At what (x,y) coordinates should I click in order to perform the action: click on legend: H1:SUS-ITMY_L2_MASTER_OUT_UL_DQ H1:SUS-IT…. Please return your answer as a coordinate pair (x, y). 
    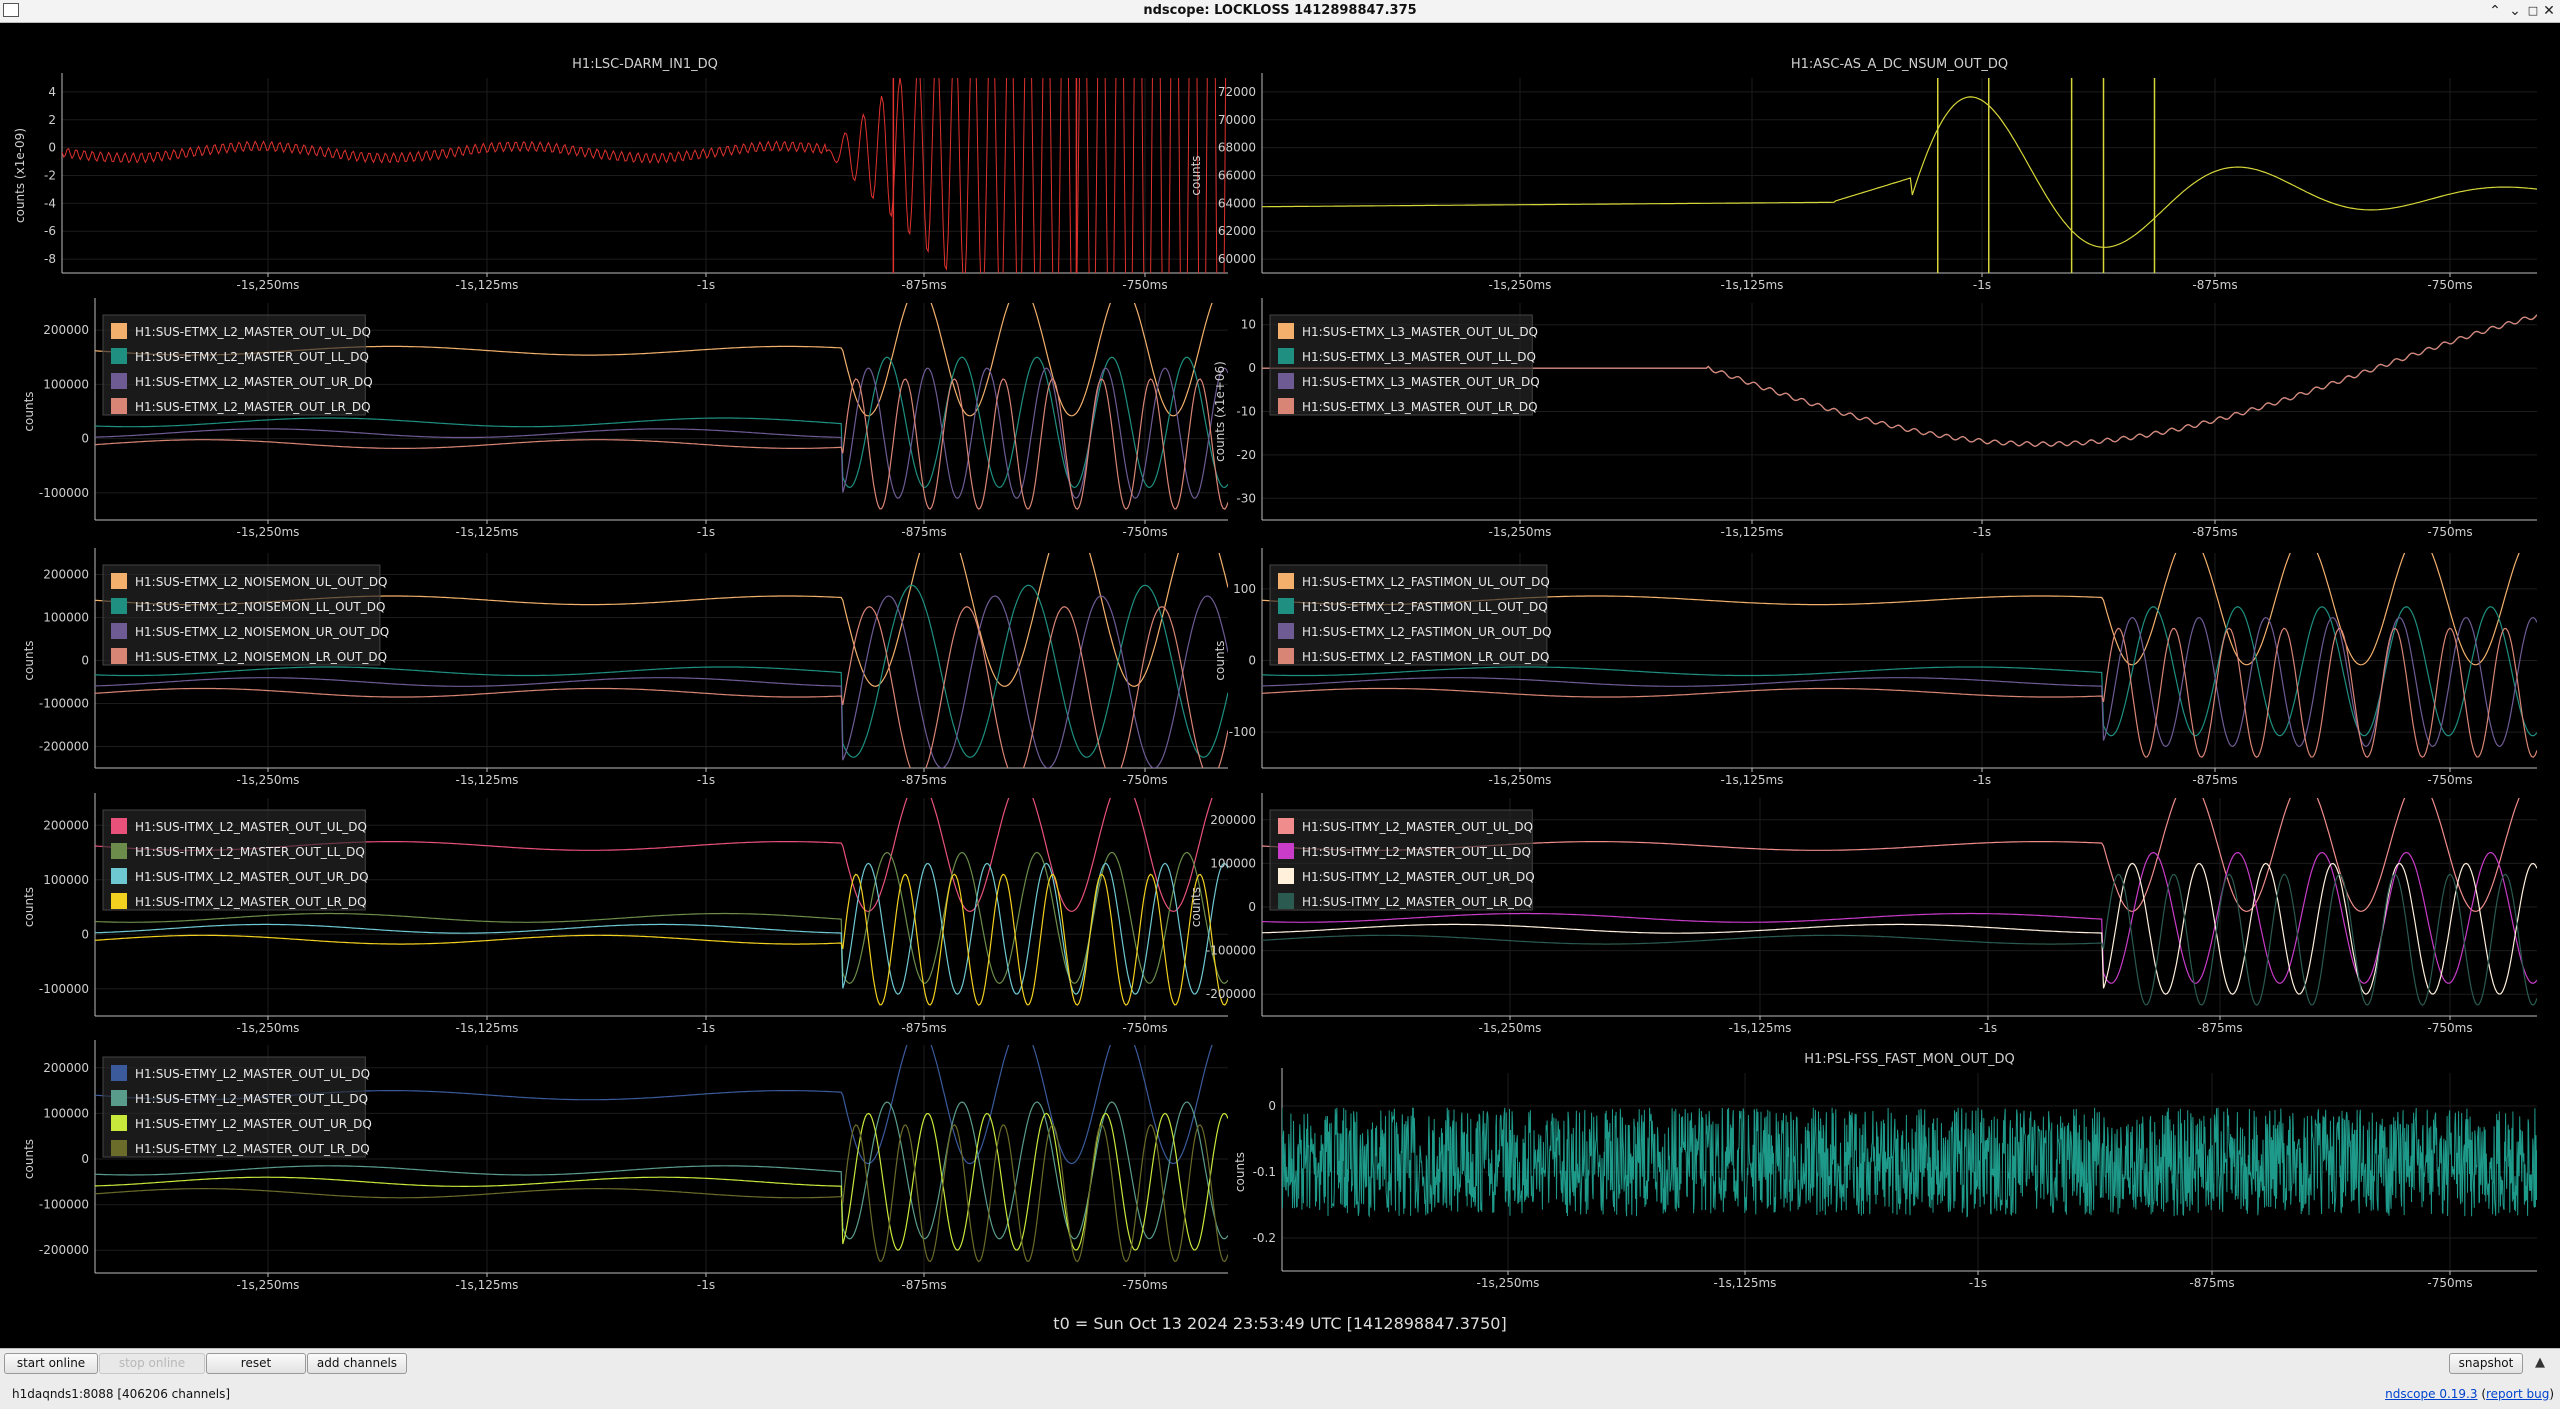
    Looking at the image, I should click on (1402, 860).